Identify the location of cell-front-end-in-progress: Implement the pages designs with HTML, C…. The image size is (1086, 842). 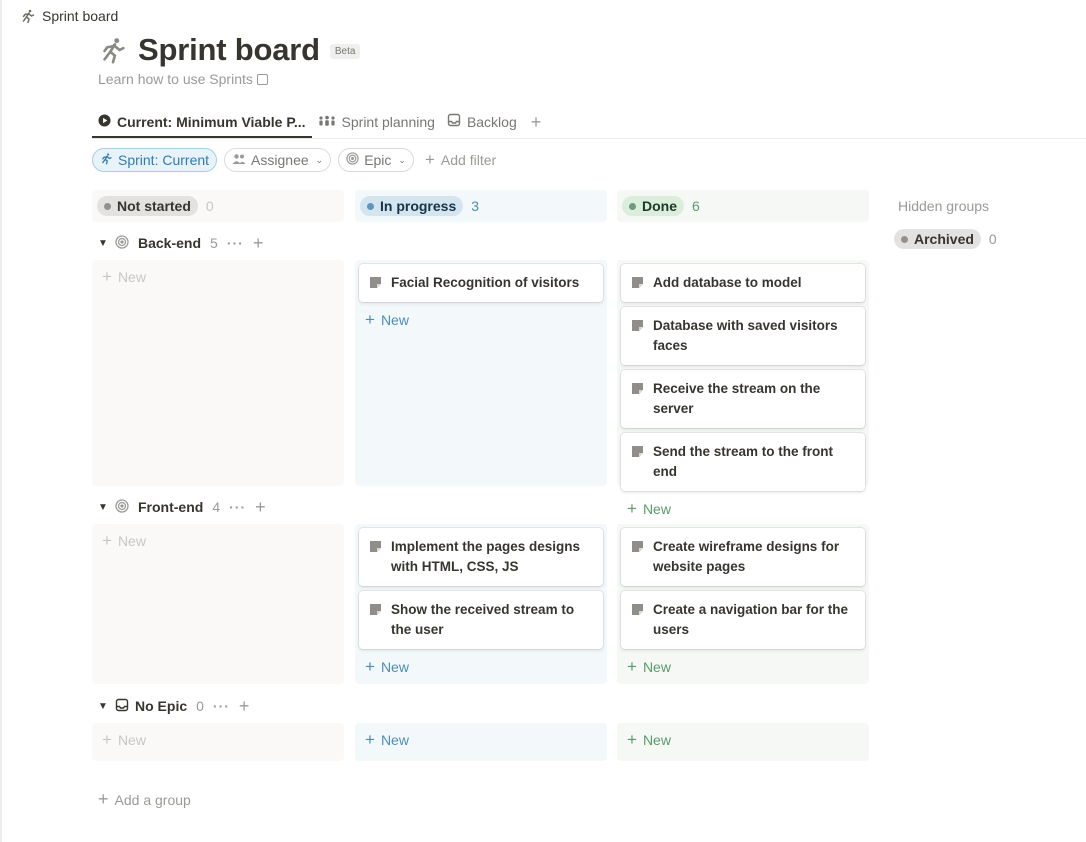
(481, 604).